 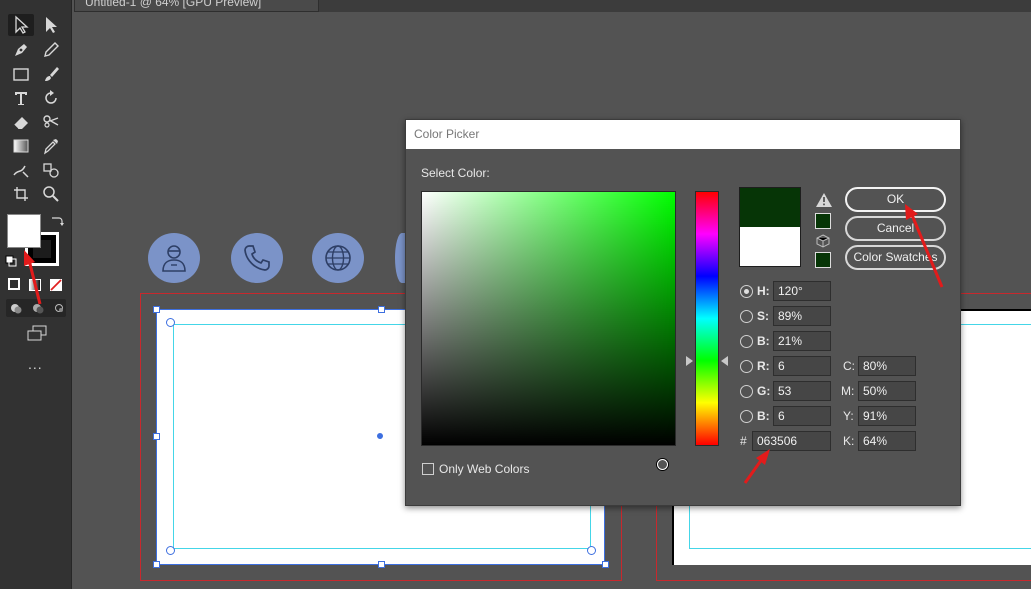 I want to click on green-label: G:, so click(x=764, y=391).